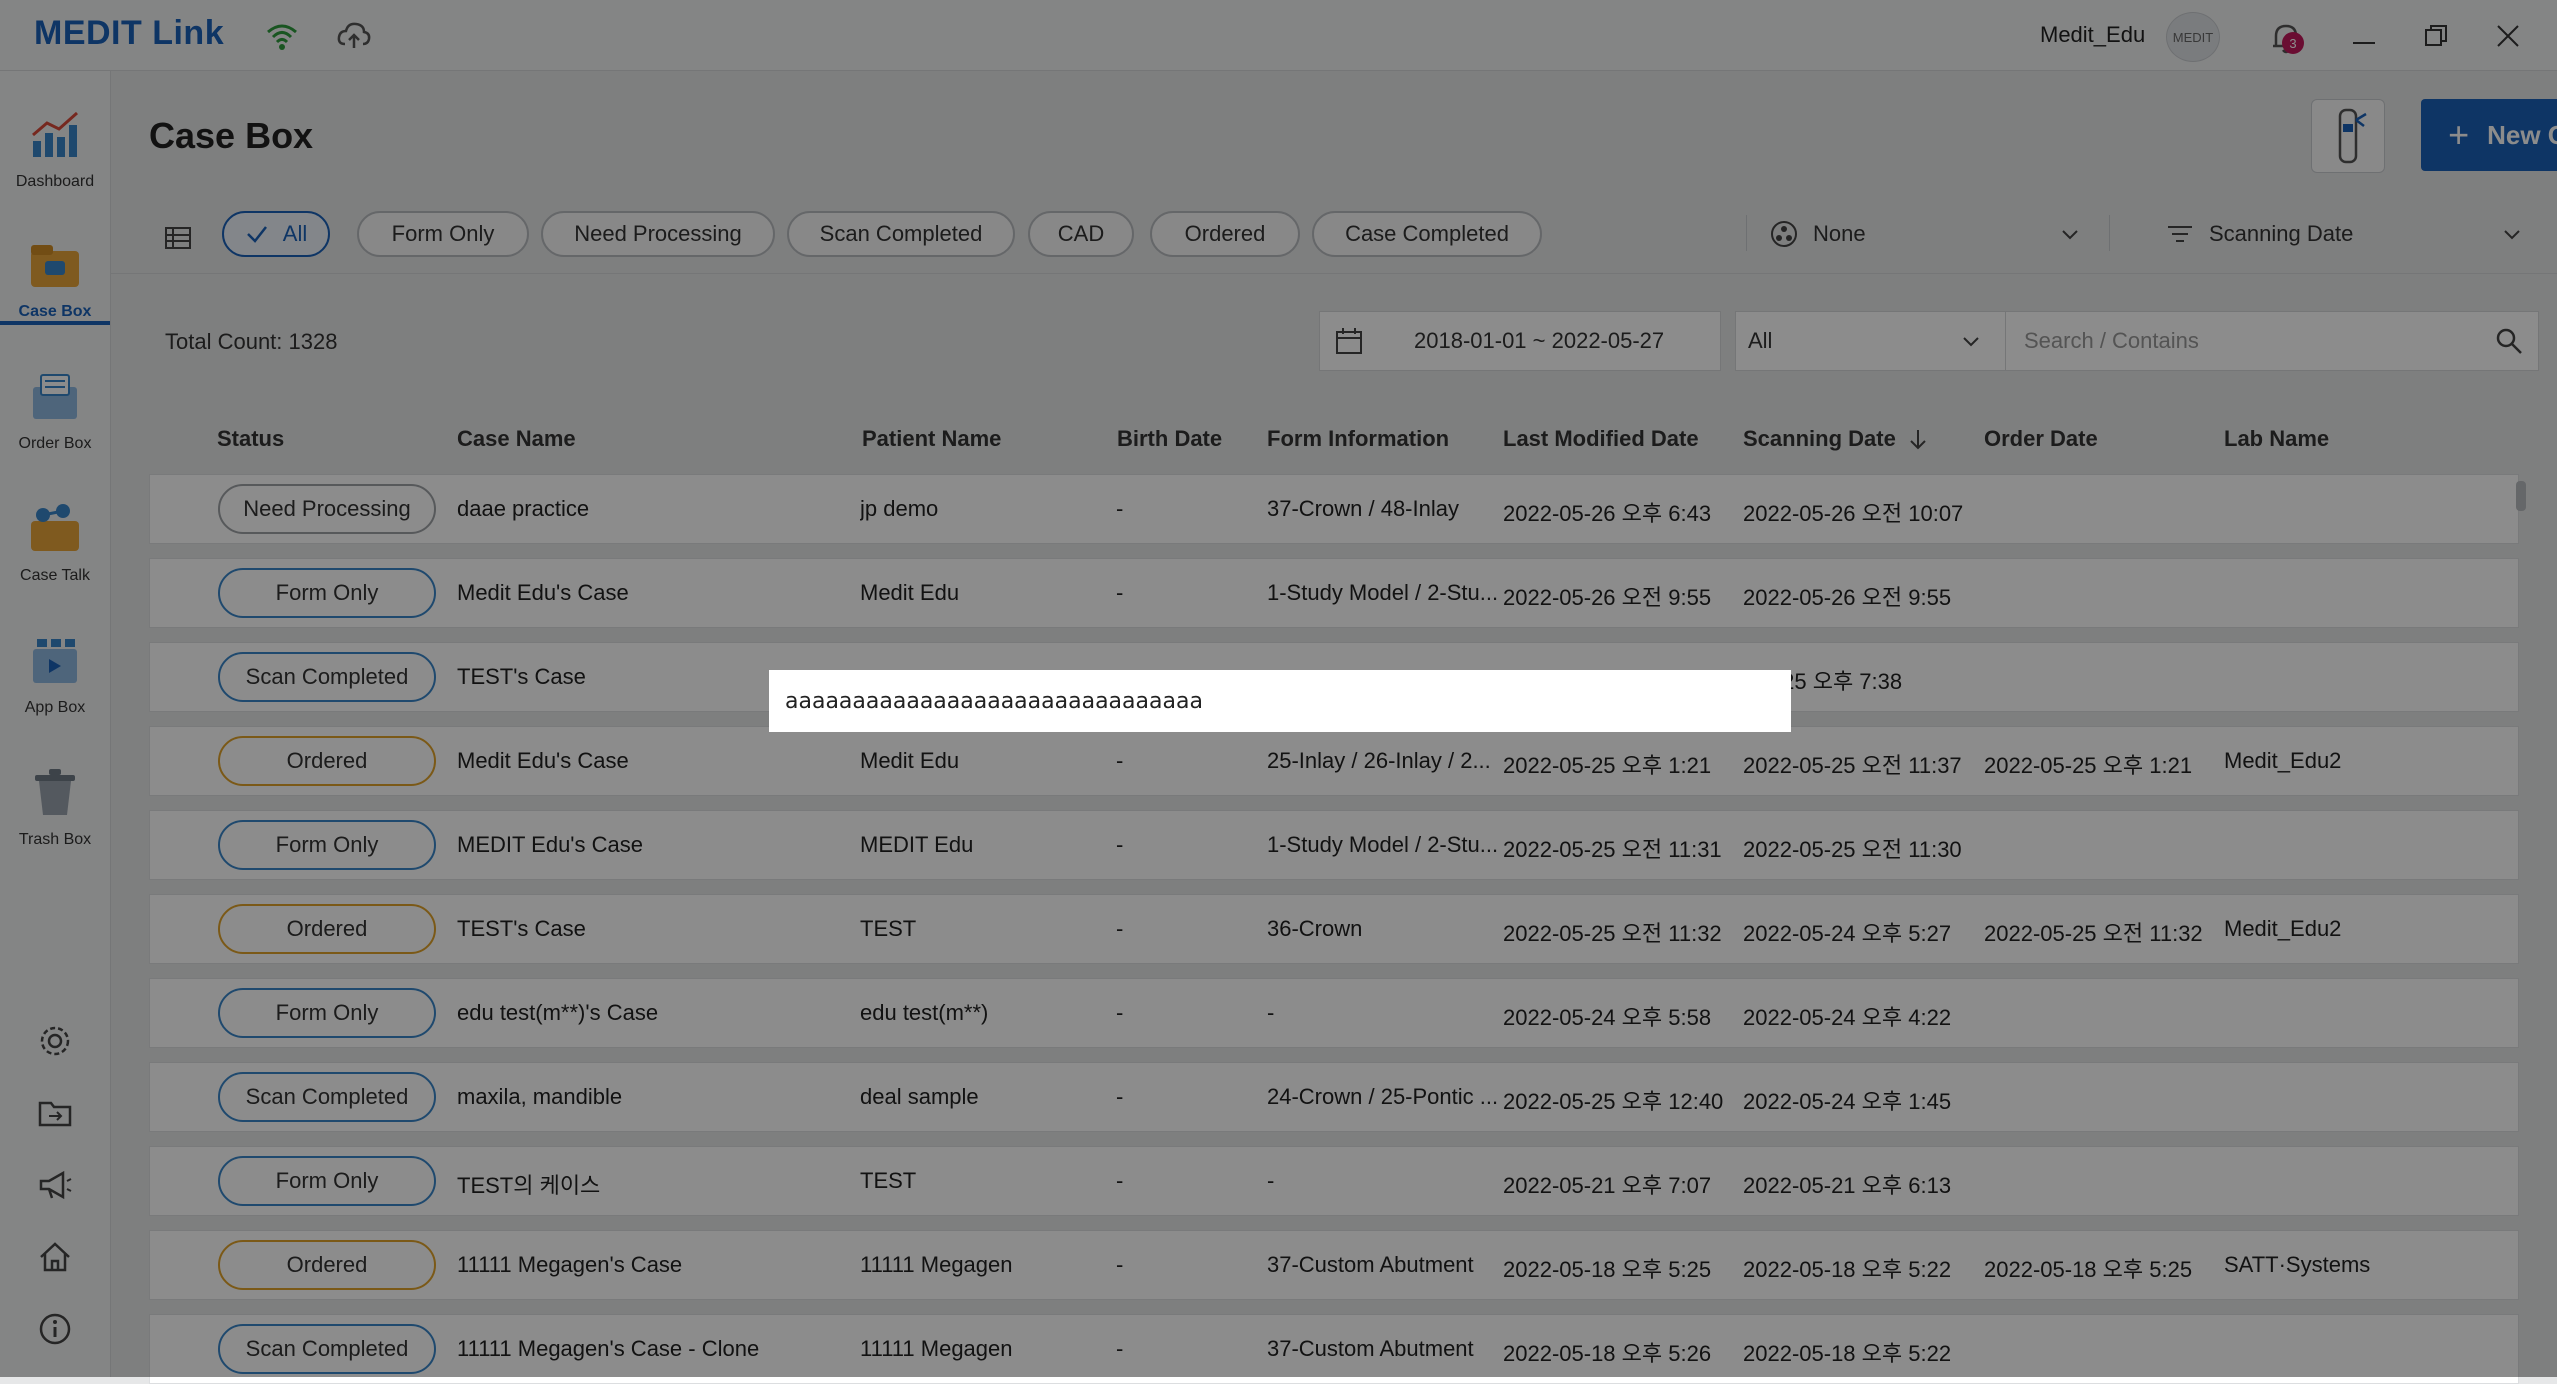 The width and height of the screenshot is (2557, 1384). Describe the element at coordinates (1280, 701) in the screenshot. I see `tooltip-popup: aaaaaaaaaaaaaaaaaaaaaaaaaaaaaaa` at that location.